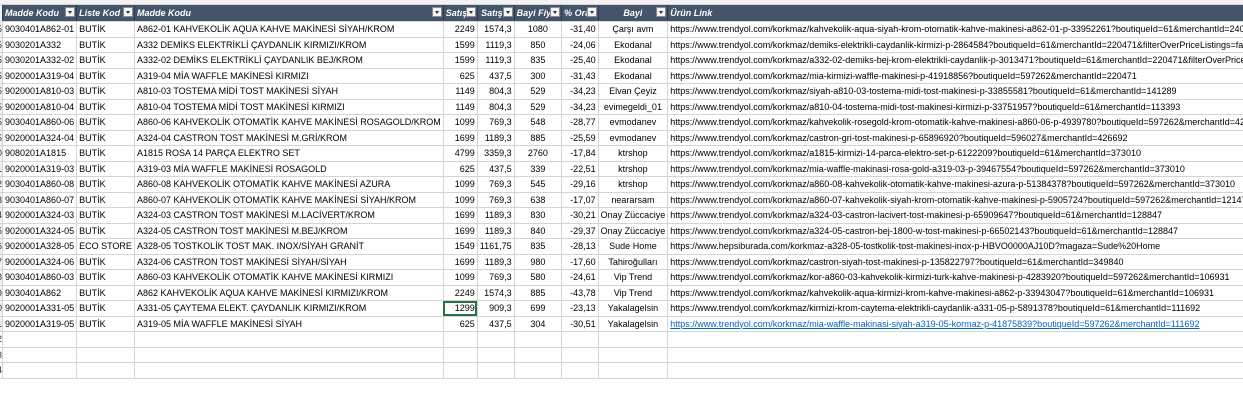 The width and height of the screenshot is (1243, 418). Describe the element at coordinates (633, 138) in the screenshot. I see `bayi-cell: evmodanev` at that location.